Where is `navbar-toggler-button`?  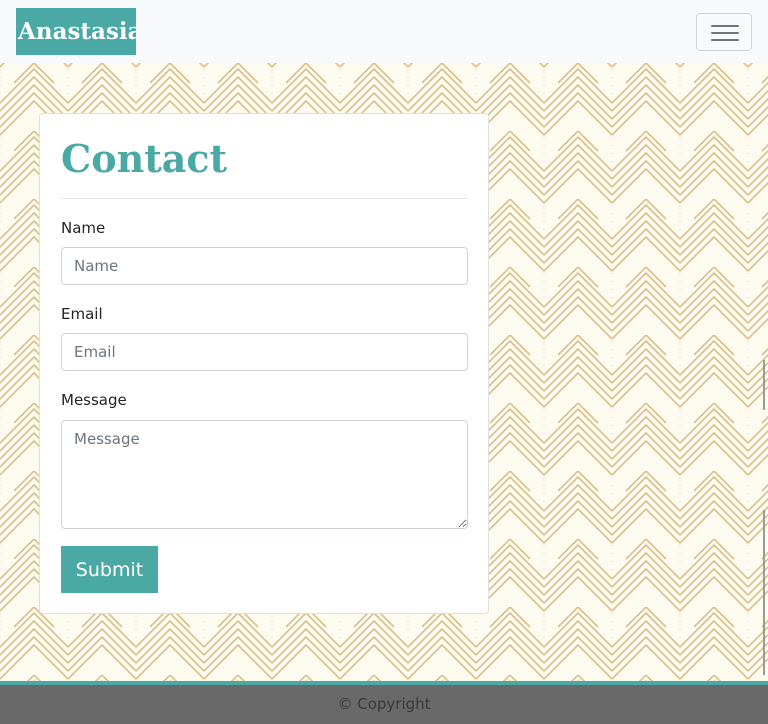 navbar-toggler-button is located at coordinates (724, 32).